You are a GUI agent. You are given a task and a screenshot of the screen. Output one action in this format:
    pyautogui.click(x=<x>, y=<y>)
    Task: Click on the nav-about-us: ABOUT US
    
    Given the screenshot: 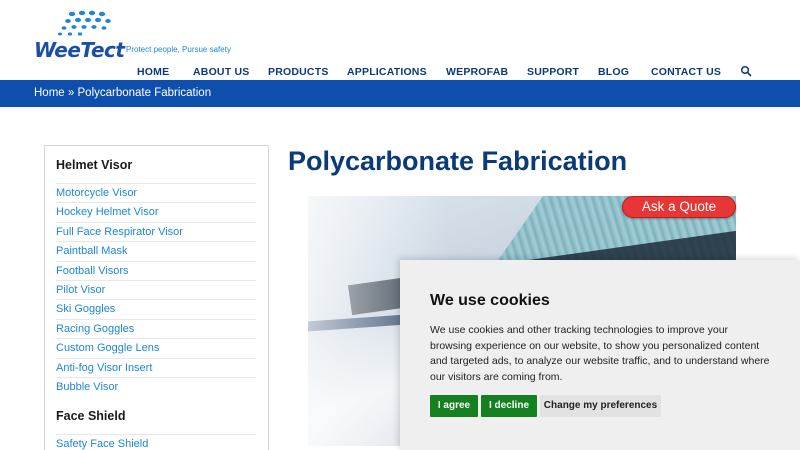 What is the action you would take?
    pyautogui.click(x=221, y=72)
    